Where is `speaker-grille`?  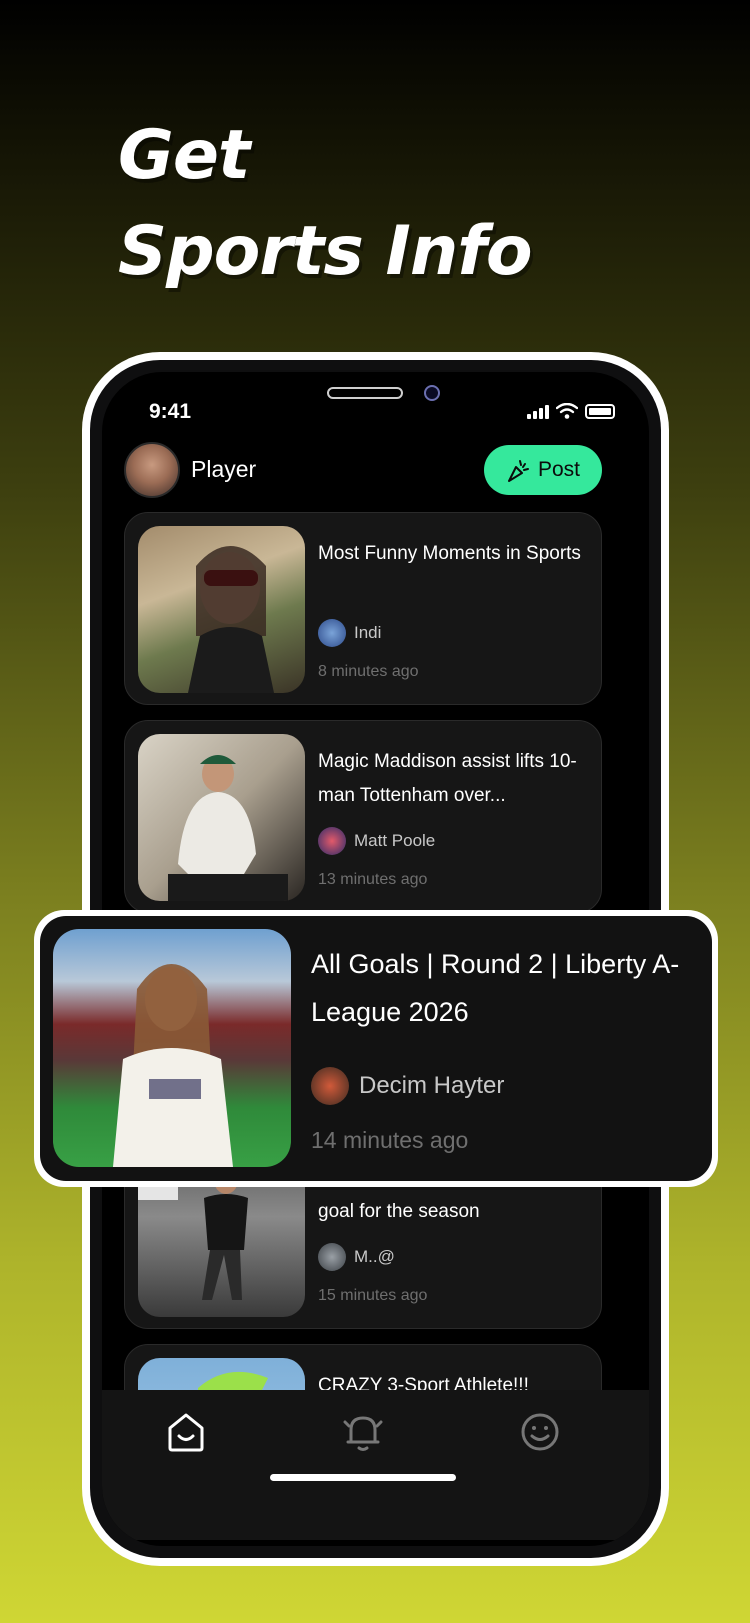
speaker-grille is located at coordinates (365, 393).